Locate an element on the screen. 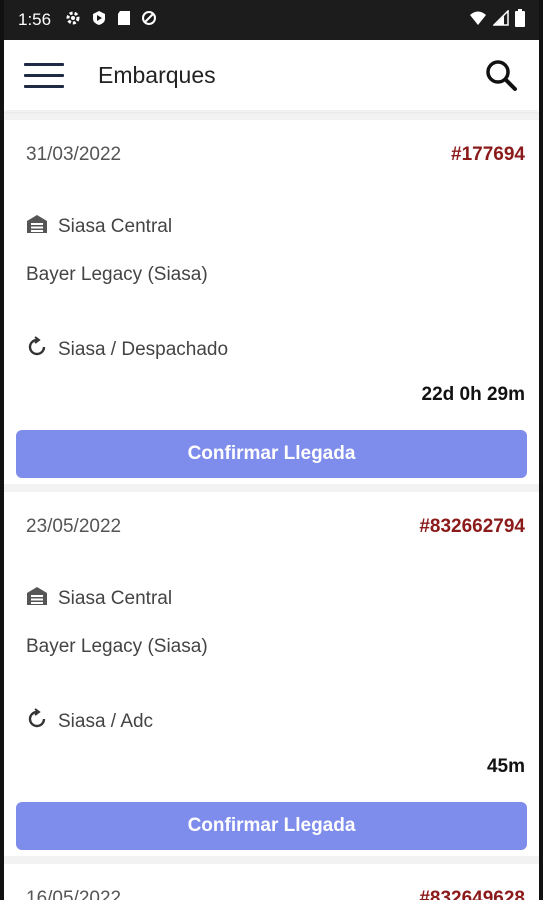  settings-icon is located at coordinates (73, 20).